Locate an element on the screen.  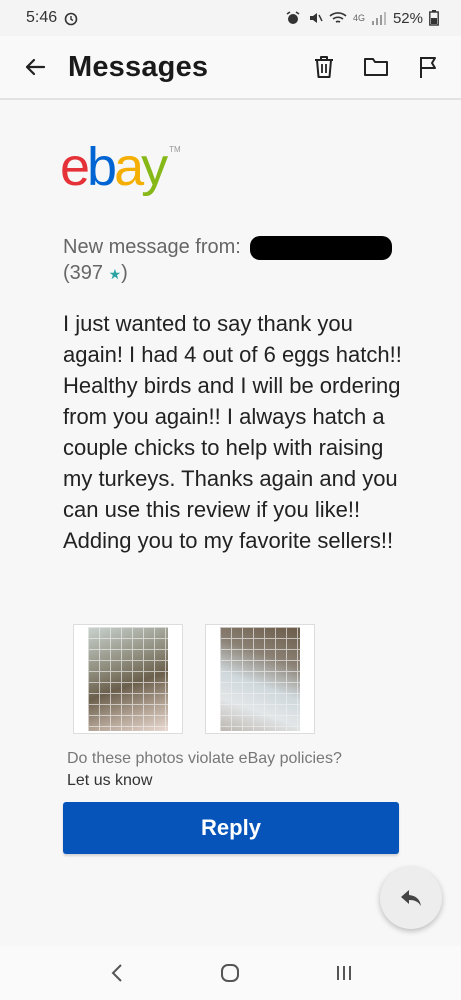
delete-button is located at coordinates (324, 67).